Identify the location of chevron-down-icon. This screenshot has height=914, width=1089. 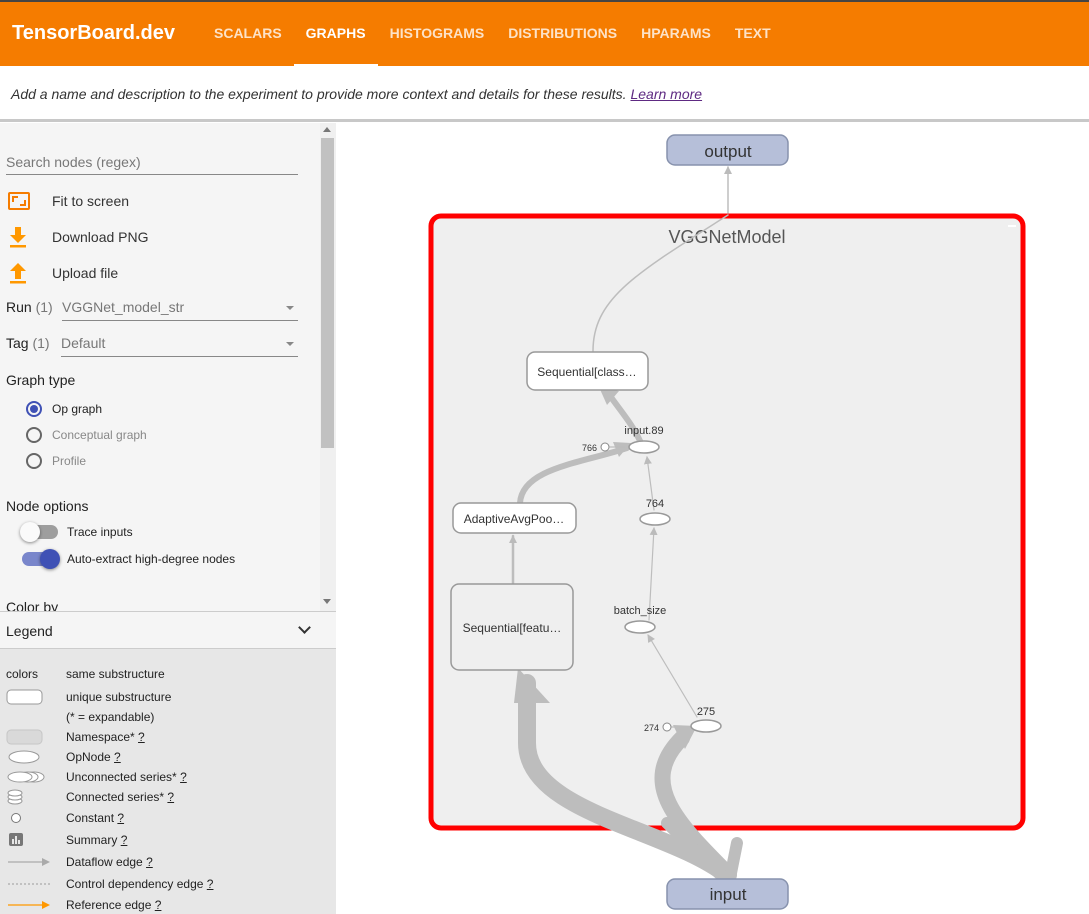
(304, 627).